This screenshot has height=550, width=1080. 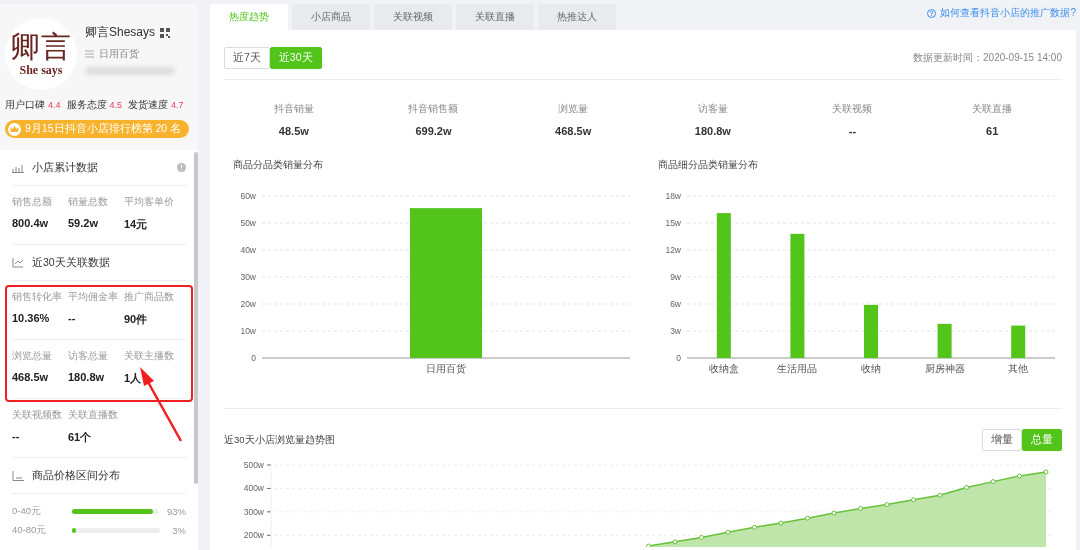 What do you see at coordinates (18, 167) in the screenshot?
I see `bar-chart-icon` at bounding box center [18, 167].